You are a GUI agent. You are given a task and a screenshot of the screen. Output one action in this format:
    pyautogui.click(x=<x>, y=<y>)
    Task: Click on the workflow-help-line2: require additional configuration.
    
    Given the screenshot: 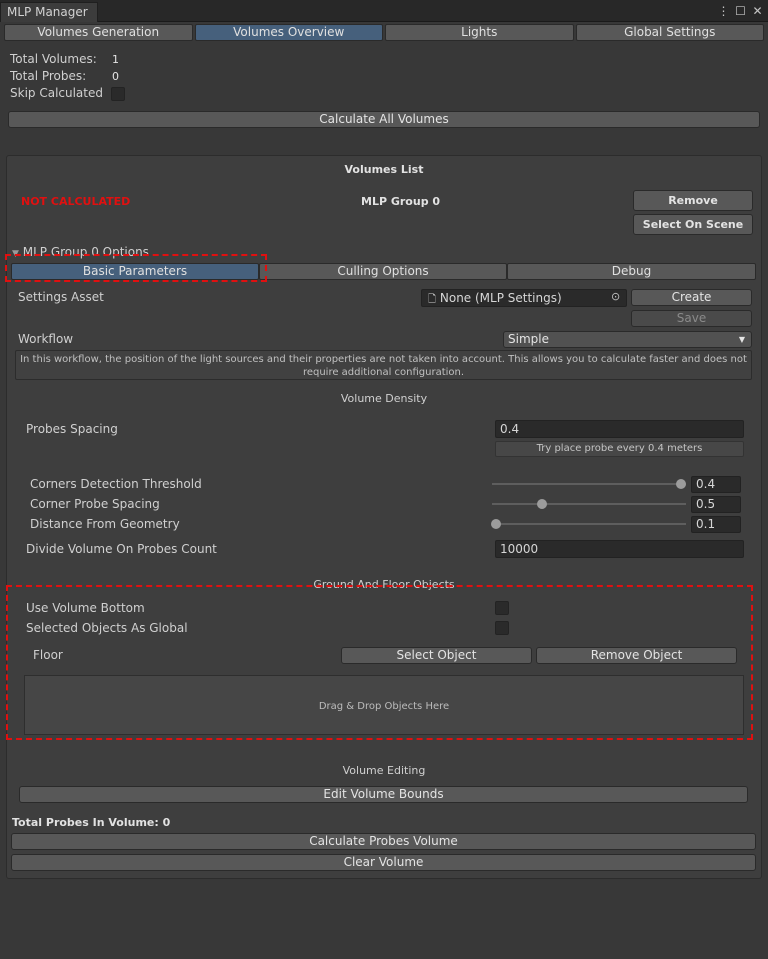 What is the action you would take?
    pyautogui.click(x=383, y=372)
    